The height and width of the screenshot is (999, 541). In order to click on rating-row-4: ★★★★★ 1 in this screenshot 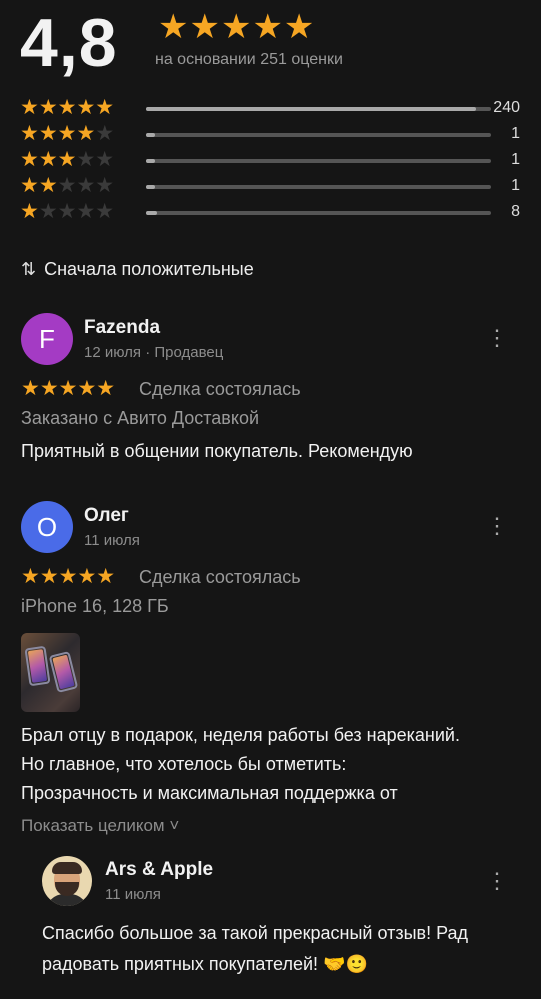, I will do `click(270, 134)`.